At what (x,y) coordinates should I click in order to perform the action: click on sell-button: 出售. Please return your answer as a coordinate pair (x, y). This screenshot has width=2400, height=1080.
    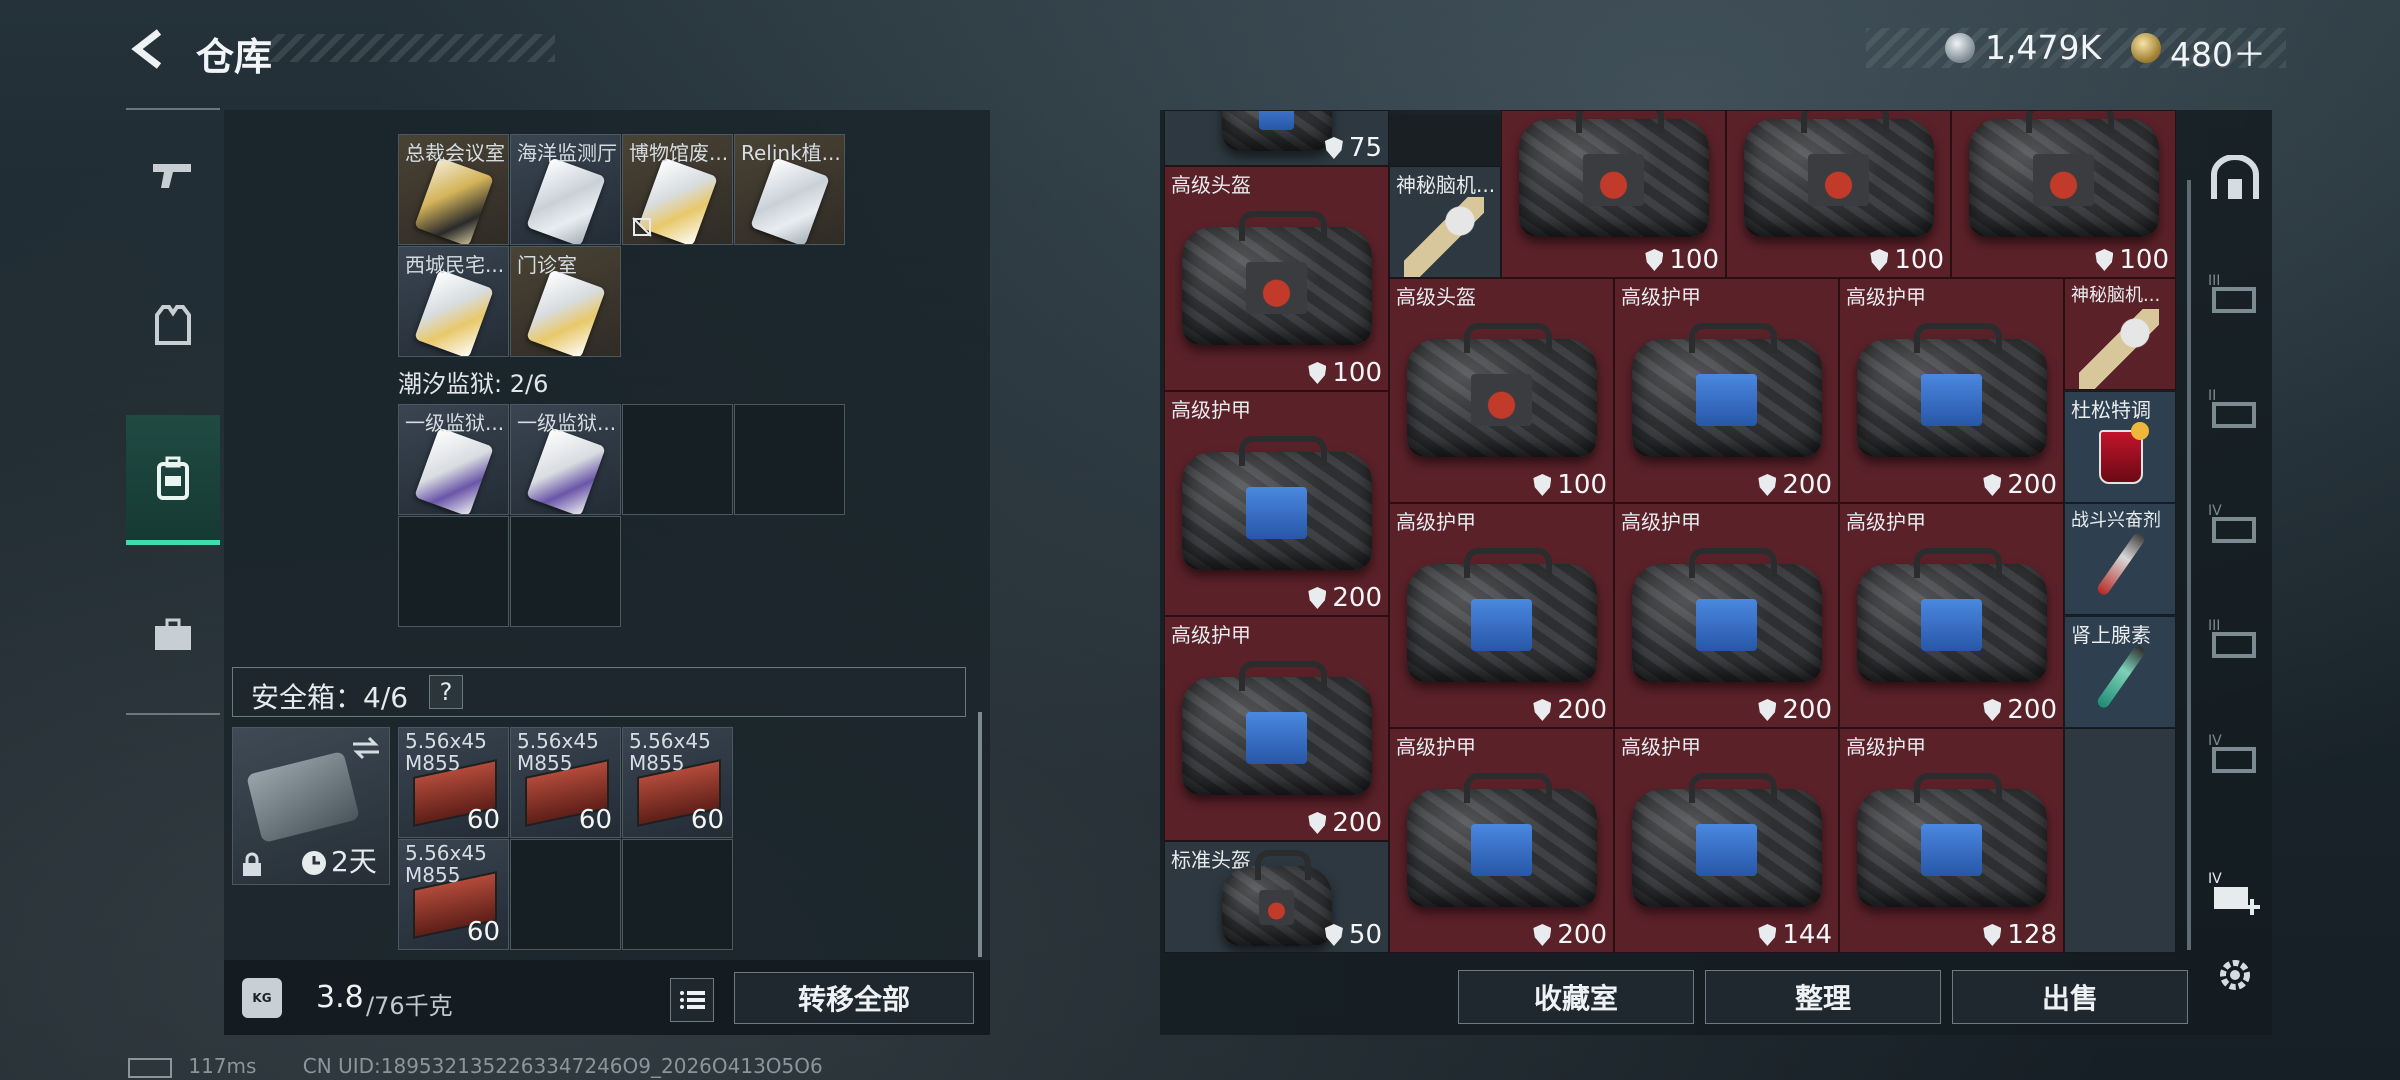
    Looking at the image, I should click on (2070, 997).